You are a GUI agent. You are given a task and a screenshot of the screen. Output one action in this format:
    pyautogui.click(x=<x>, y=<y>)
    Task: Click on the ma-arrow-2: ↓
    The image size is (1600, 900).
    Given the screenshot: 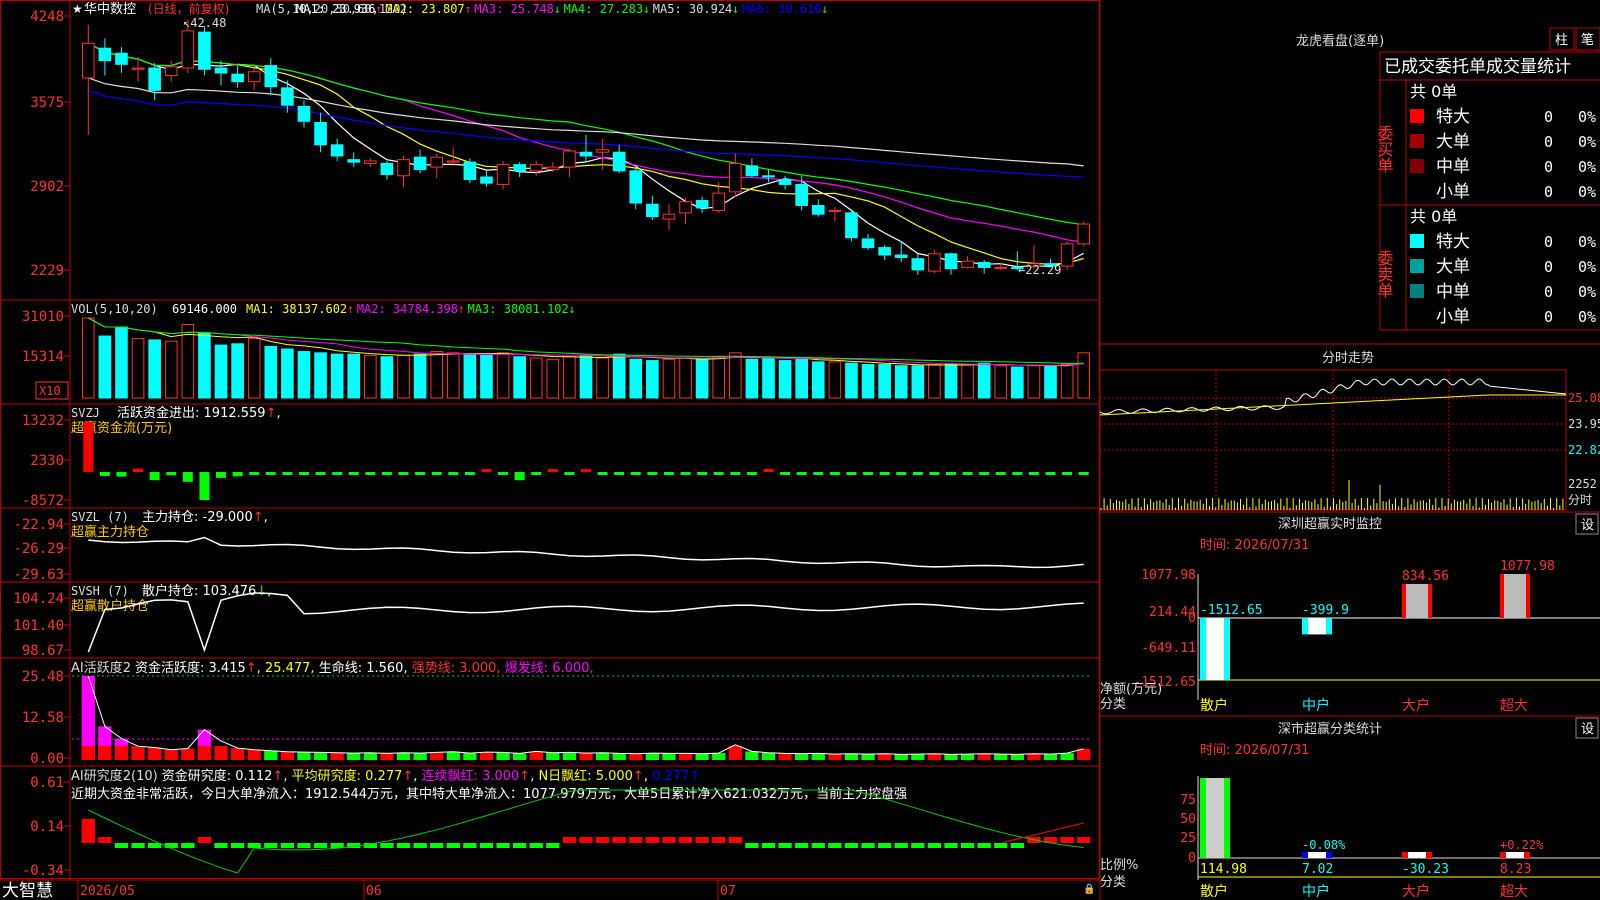 What is the action you would take?
    pyautogui.click(x=557, y=9)
    